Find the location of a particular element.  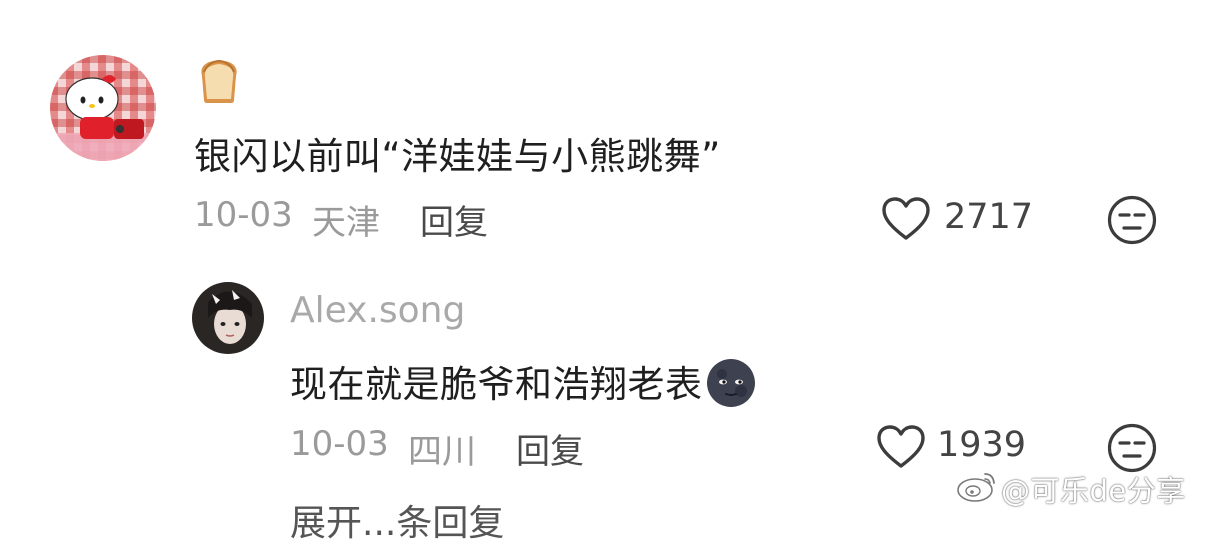

comment-text: 银闪以前叫“洋娃娃与小熊跳舞” is located at coordinates (457, 156).